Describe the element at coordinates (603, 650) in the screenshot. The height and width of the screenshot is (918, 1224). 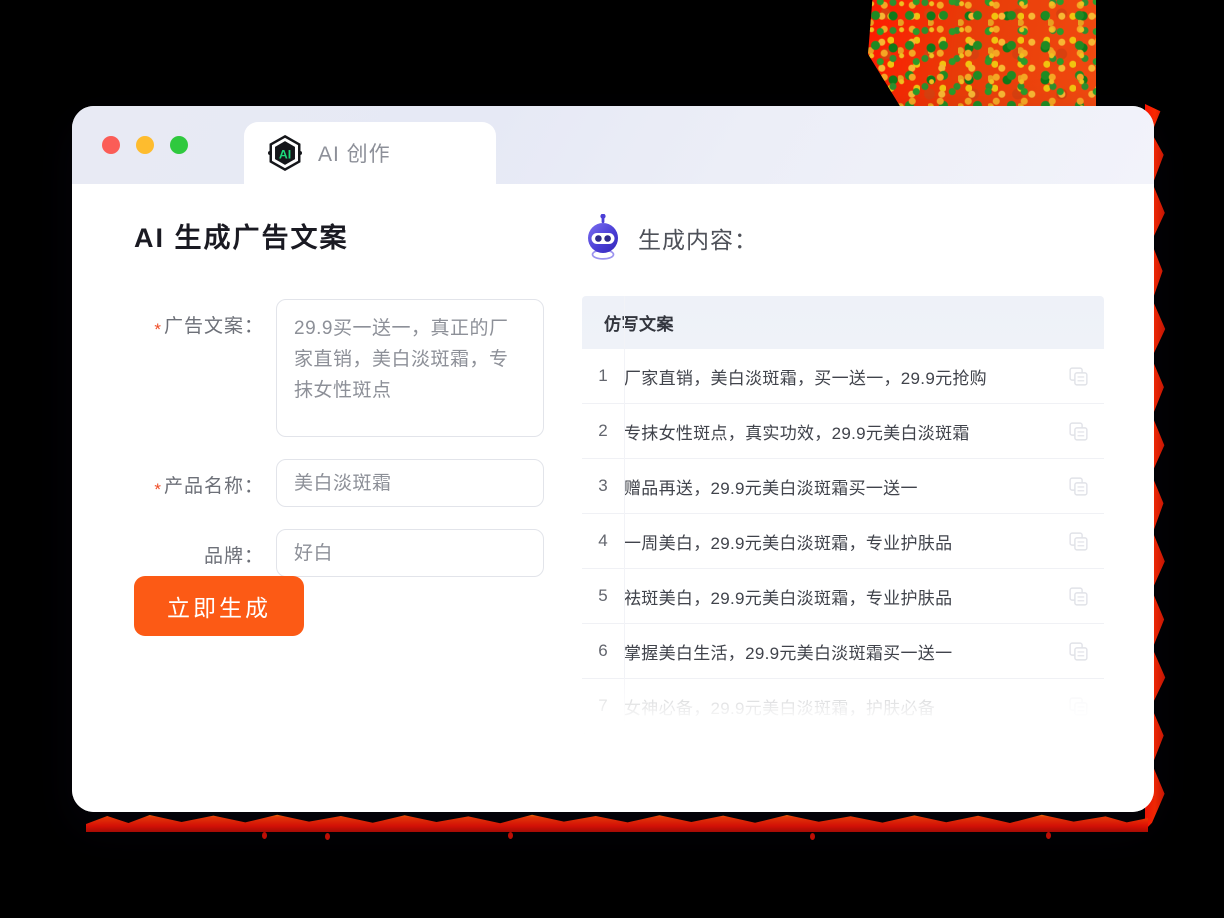
I see `row-index: 6` at that location.